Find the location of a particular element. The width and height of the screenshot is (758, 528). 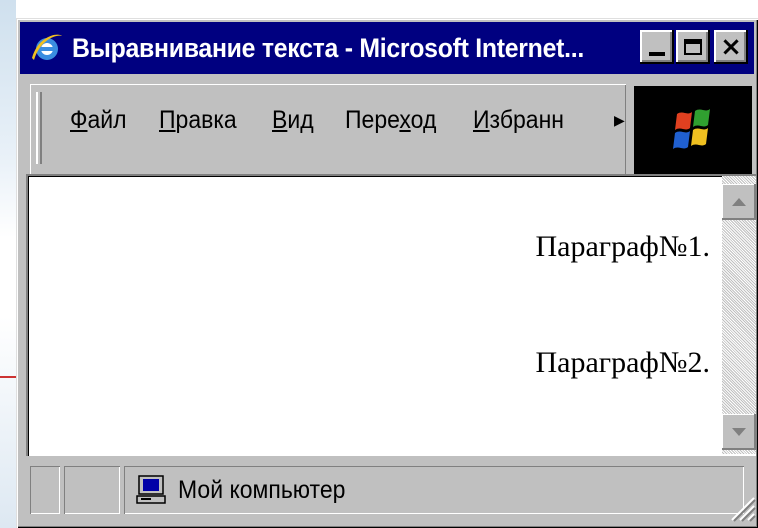

arrow-down-icon is located at coordinates (739, 432).